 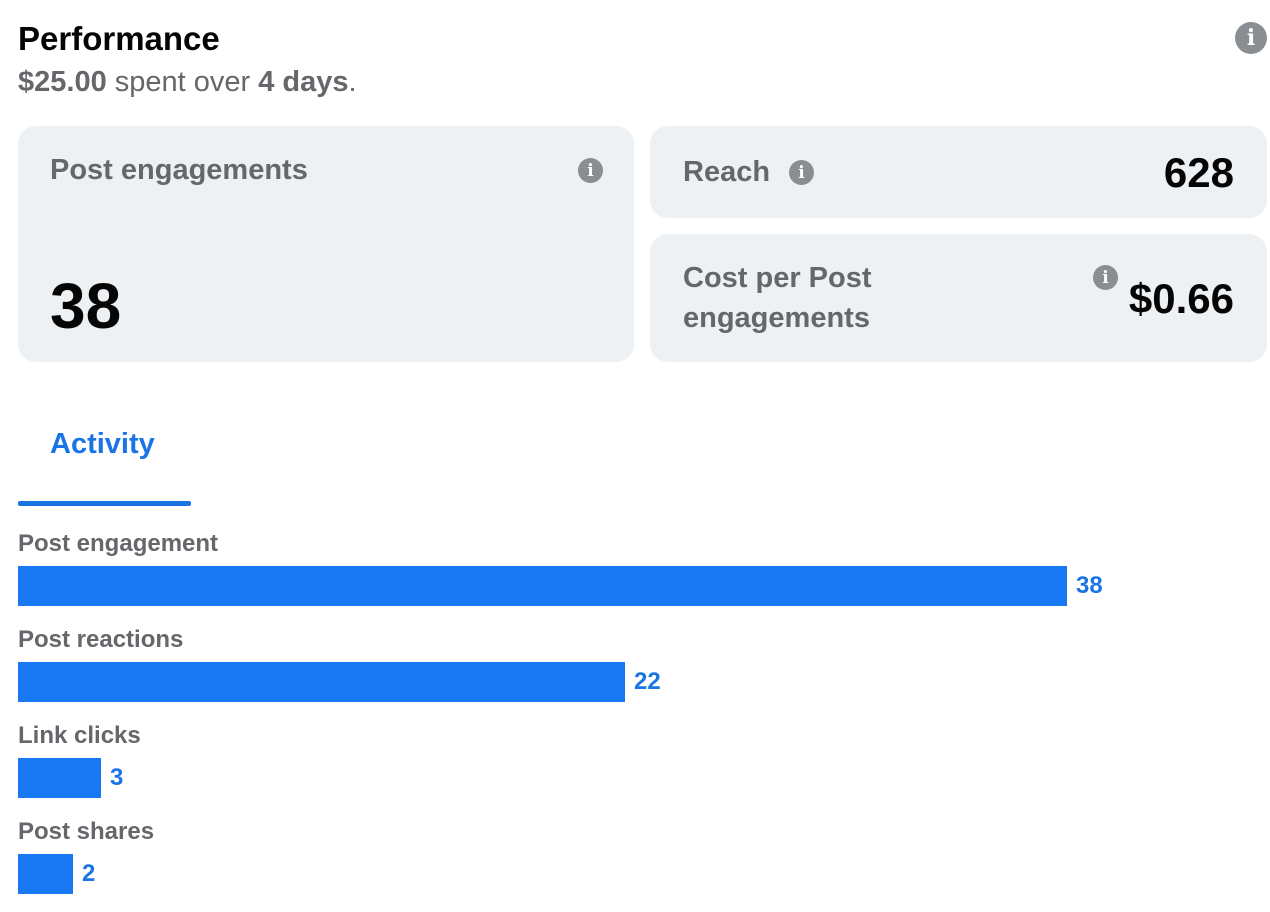 I want to click on spend-period: ., so click(x=352, y=82).